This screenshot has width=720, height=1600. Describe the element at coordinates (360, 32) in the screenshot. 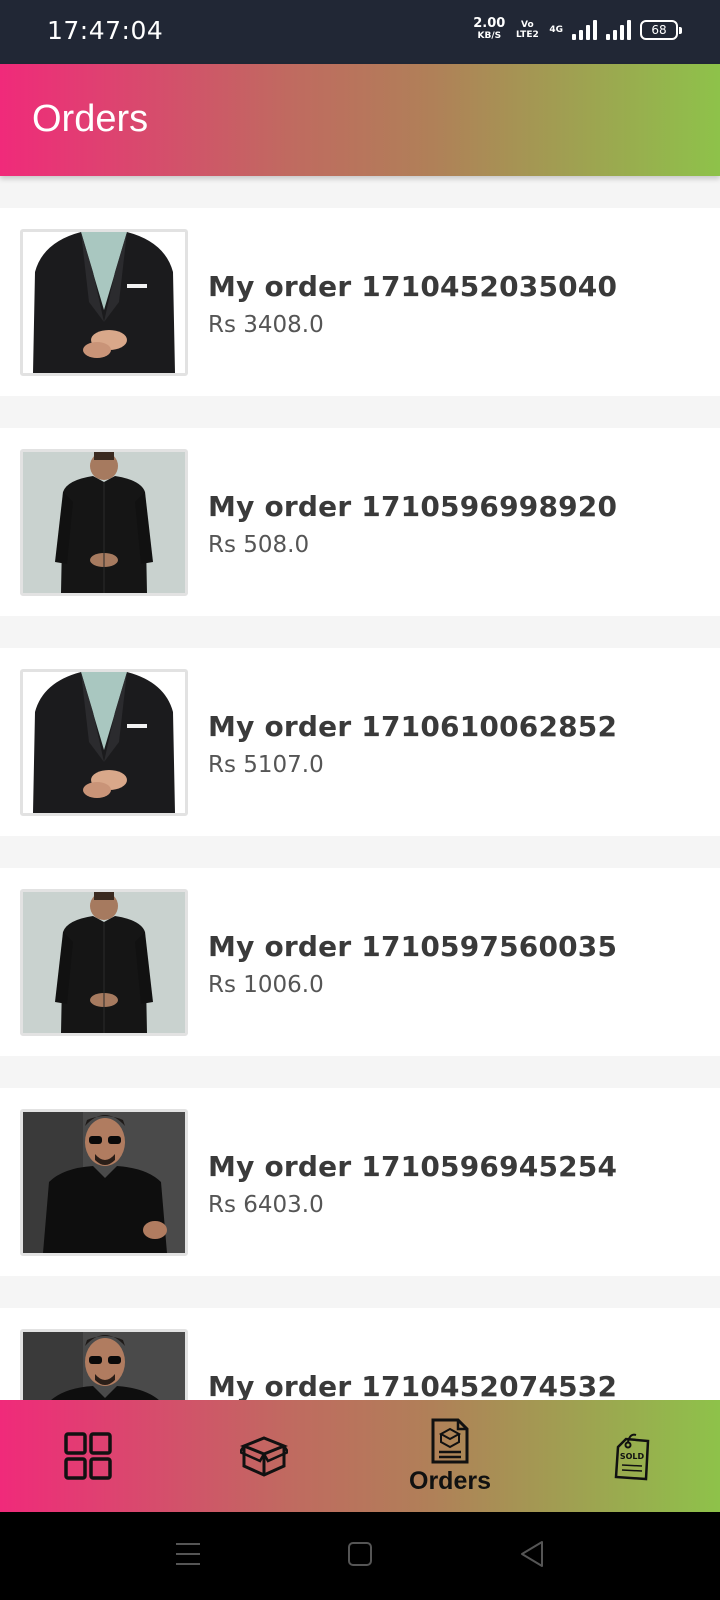

I see `status-bar: 17:47:04 2.00 KB/S Vo LTE2 4G 68` at that location.